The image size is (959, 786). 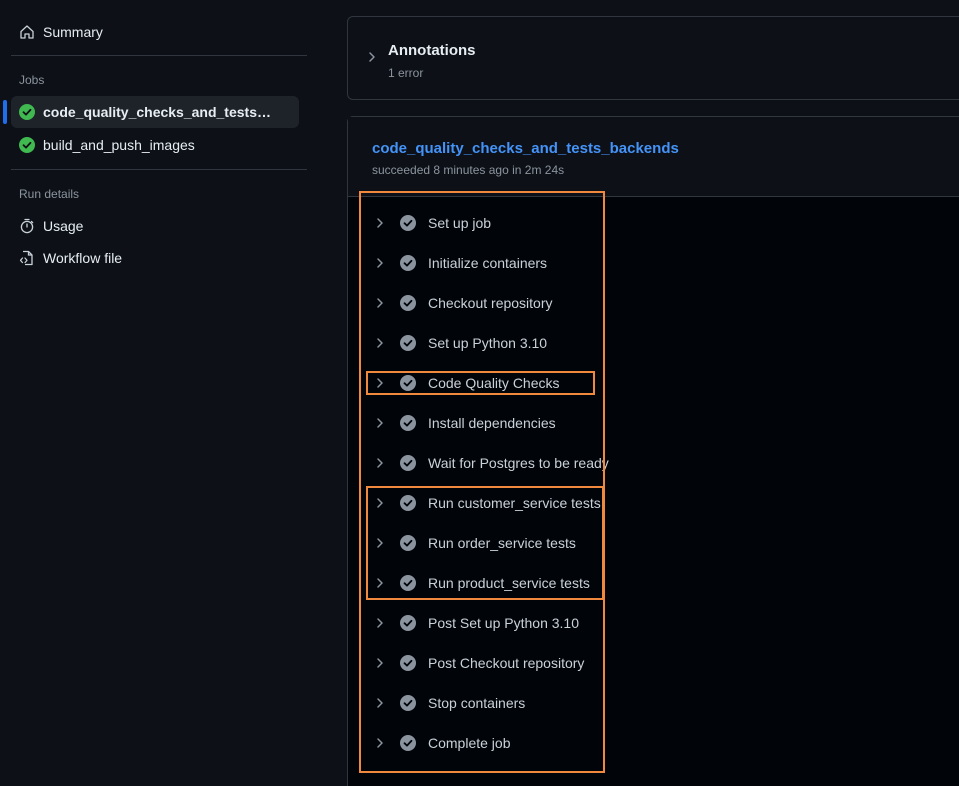 I want to click on sidebar-item-job: build_and_push_images, so click(x=155, y=145).